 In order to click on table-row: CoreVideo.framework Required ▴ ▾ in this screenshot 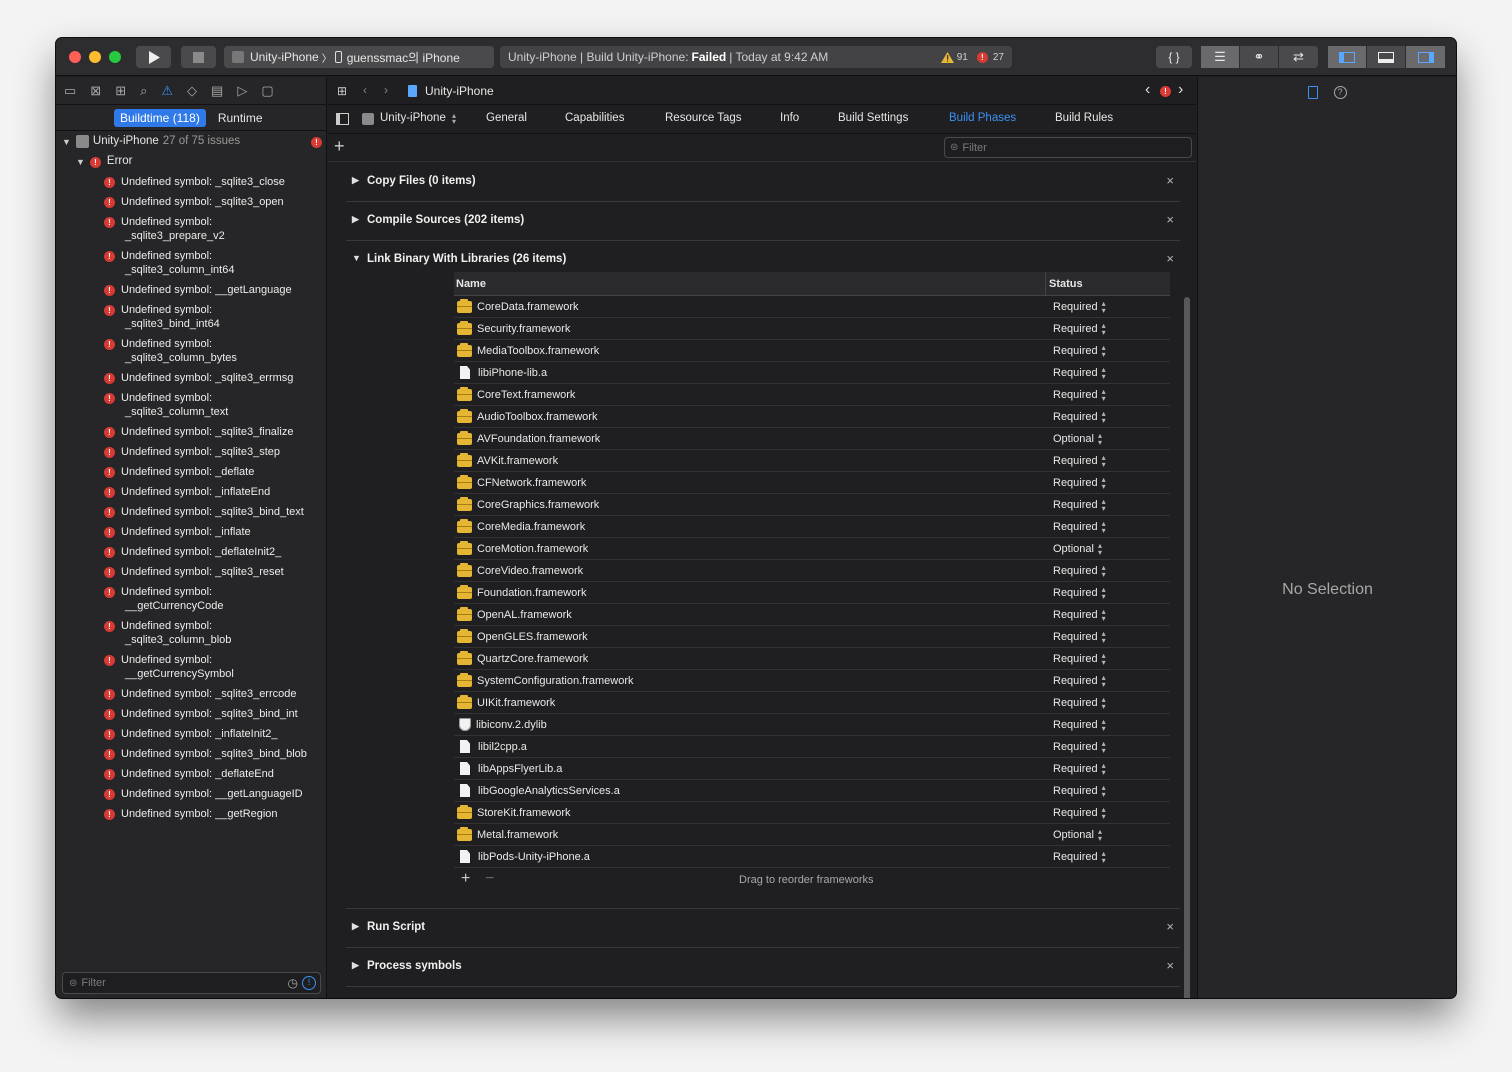, I will do `click(812, 571)`.